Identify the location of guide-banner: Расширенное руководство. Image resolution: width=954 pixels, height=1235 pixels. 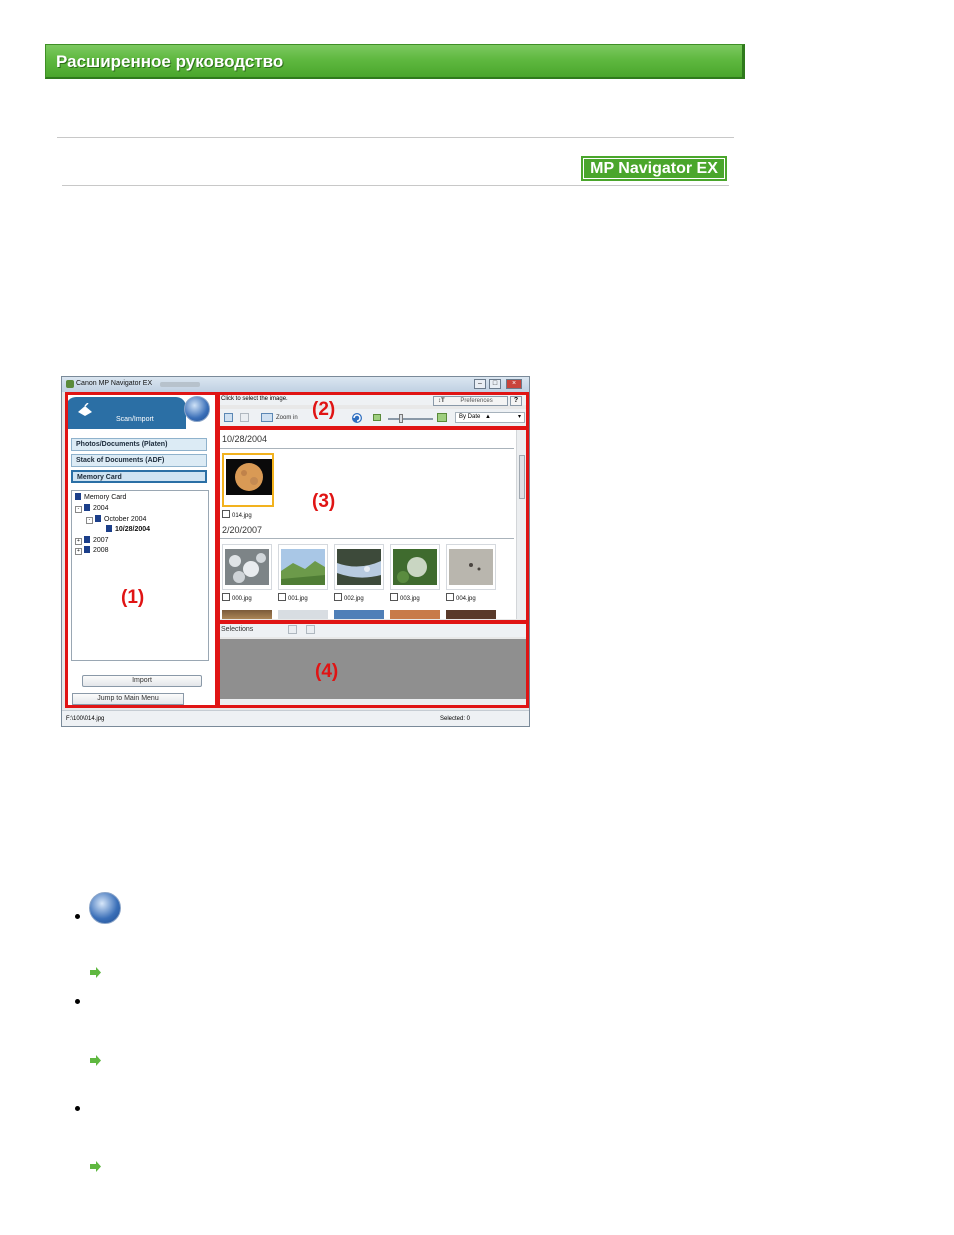
(395, 61).